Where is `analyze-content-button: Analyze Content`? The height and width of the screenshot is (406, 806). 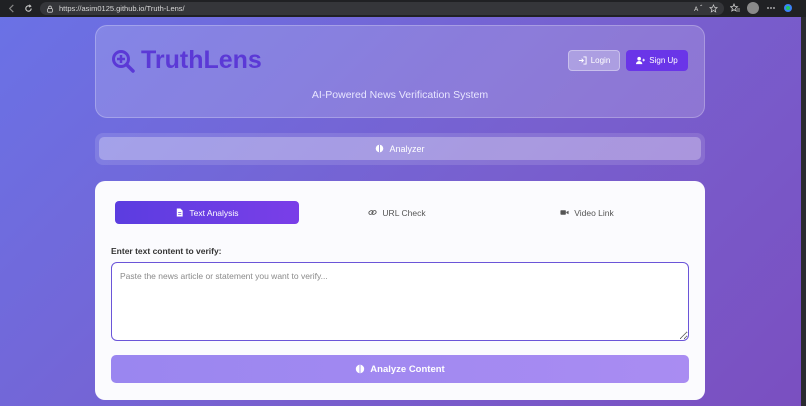
analyze-content-button: Analyze Content is located at coordinates (400, 369).